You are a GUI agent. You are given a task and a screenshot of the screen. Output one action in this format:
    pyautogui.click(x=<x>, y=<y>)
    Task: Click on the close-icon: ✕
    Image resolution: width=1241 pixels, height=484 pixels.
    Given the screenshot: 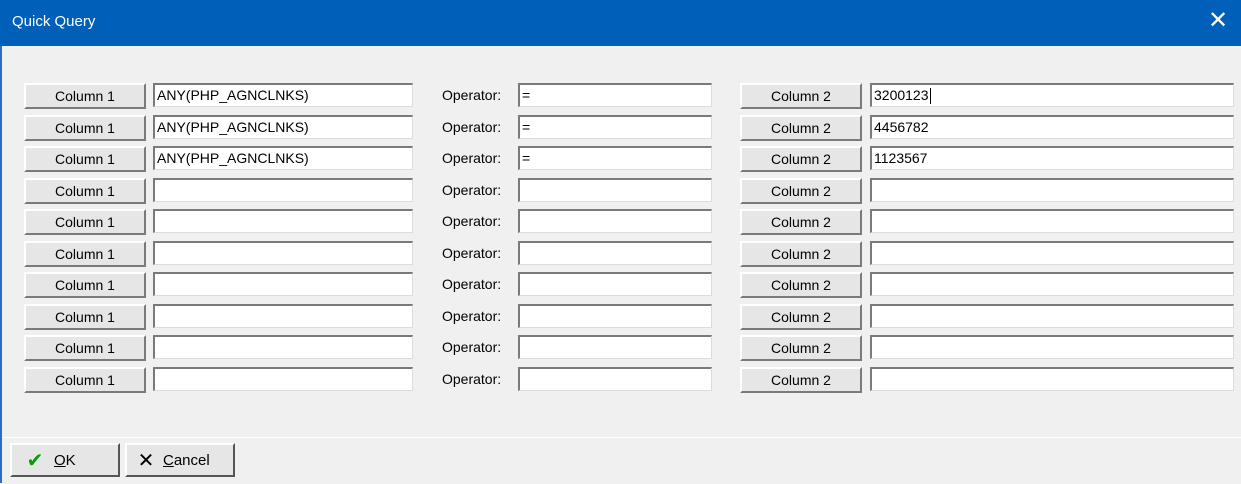 What is the action you would take?
    pyautogui.click(x=1218, y=21)
    